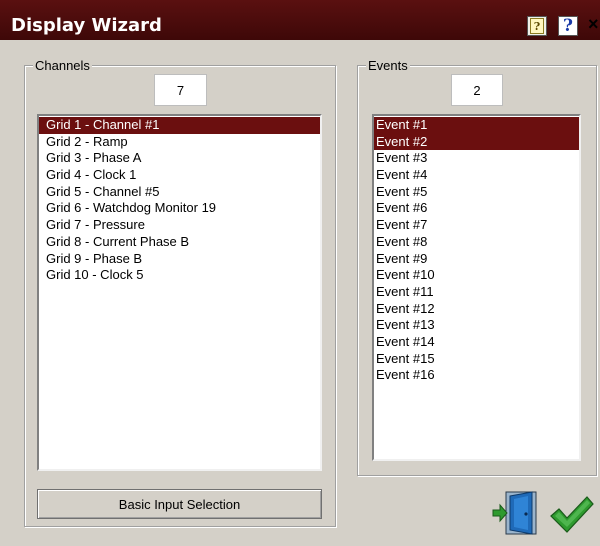 The width and height of the screenshot is (600, 546). What do you see at coordinates (179, 225) in the screenshot?
I see `channel-list-item: Grid 7 - Pressure` at bounding box center [179, 225].